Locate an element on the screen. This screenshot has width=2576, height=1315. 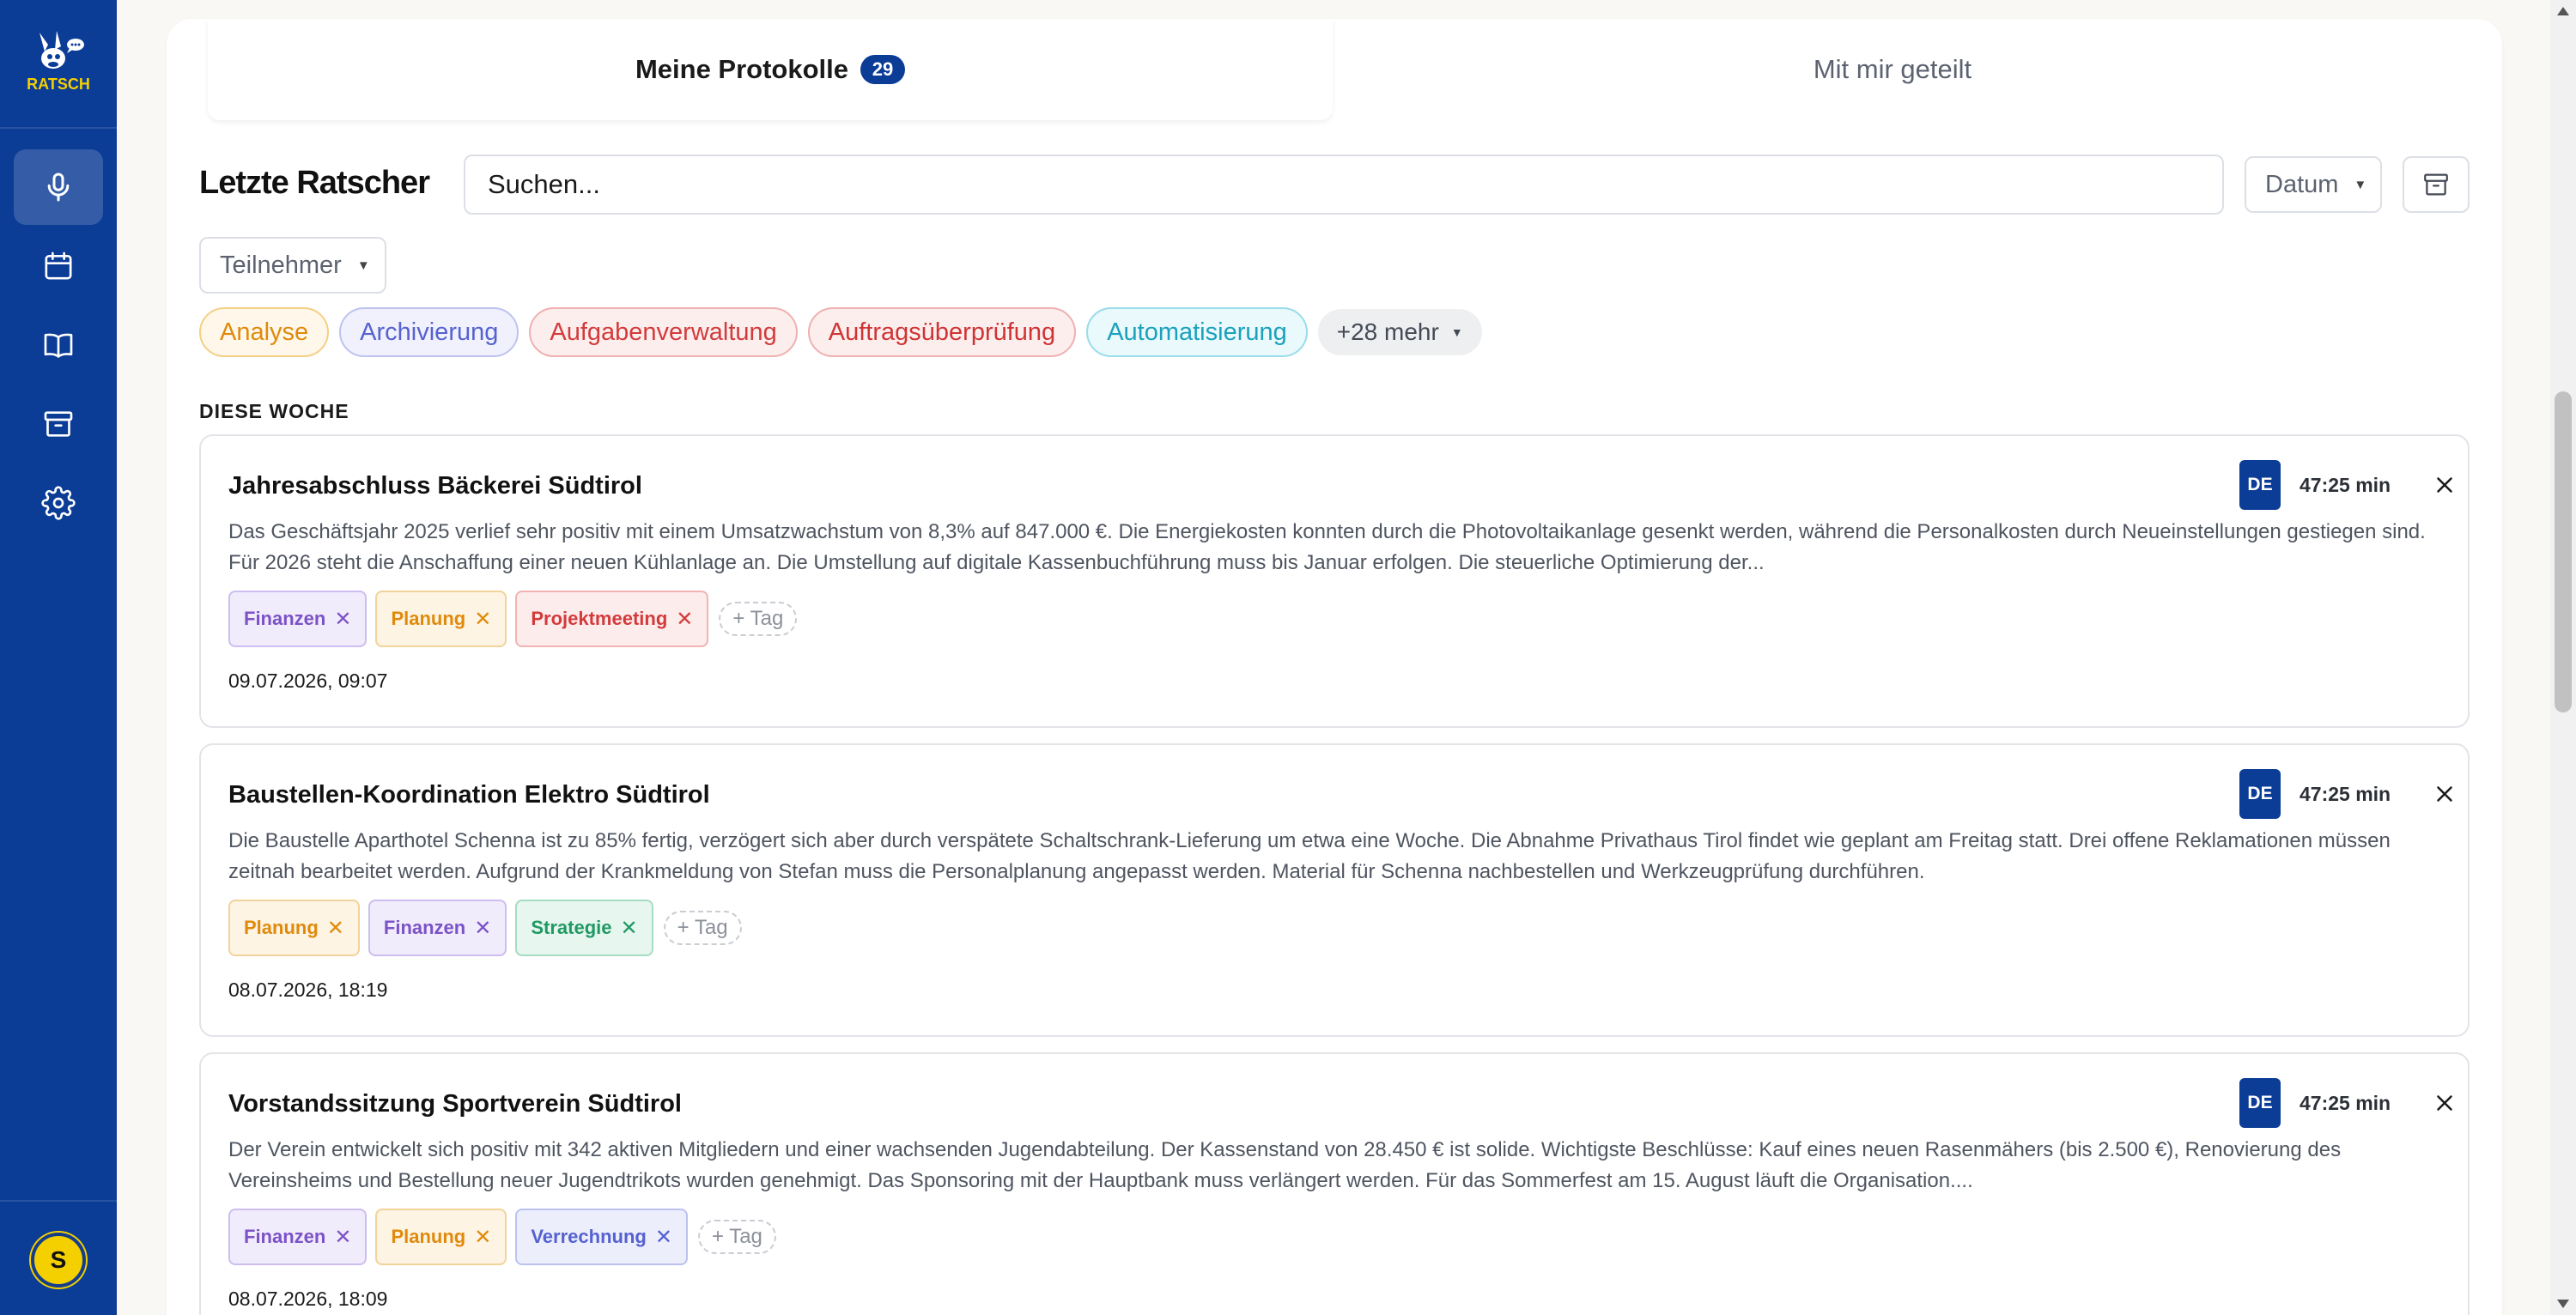
tag-list: Finanzen ✕ Planung ✕ Verrechnung ✕ + Tag is located at coordinates (502, 1237).